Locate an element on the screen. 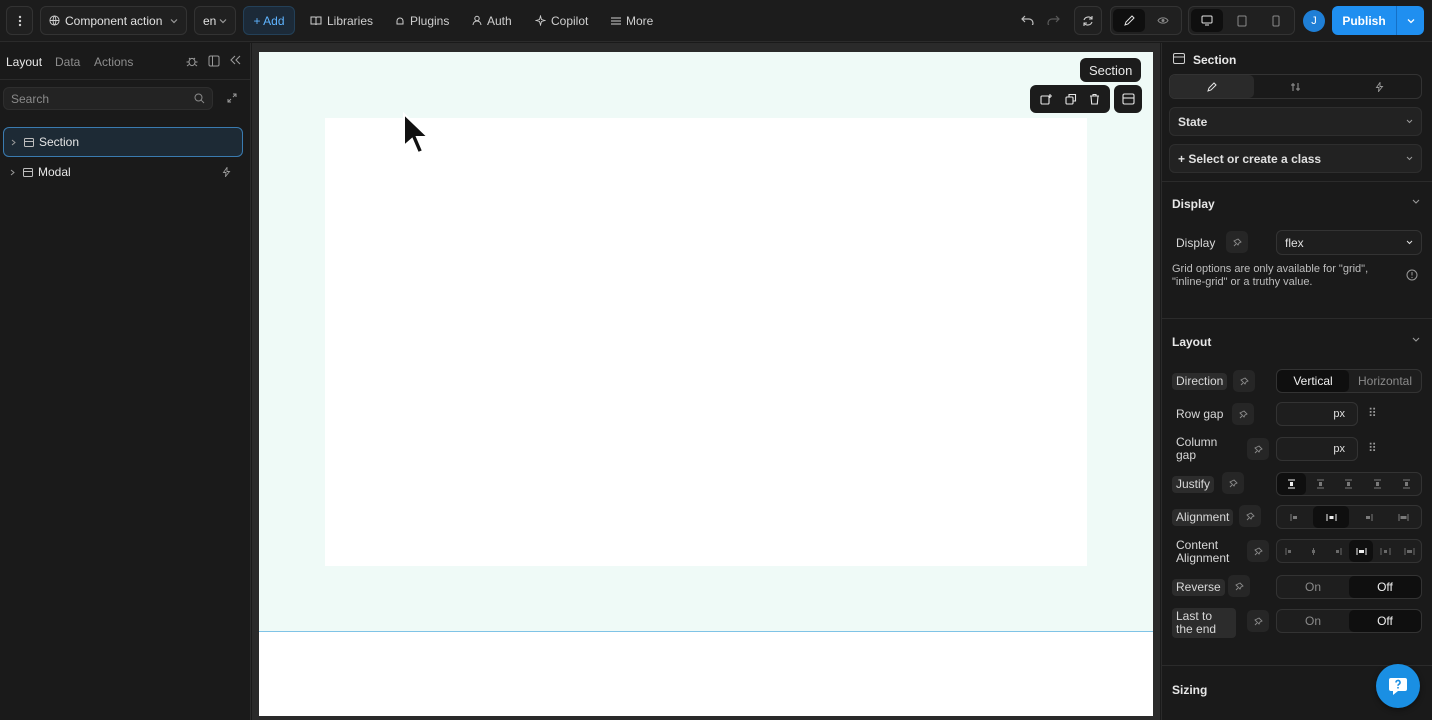  column-gap-input: px is located at coordinates (1317, 449).